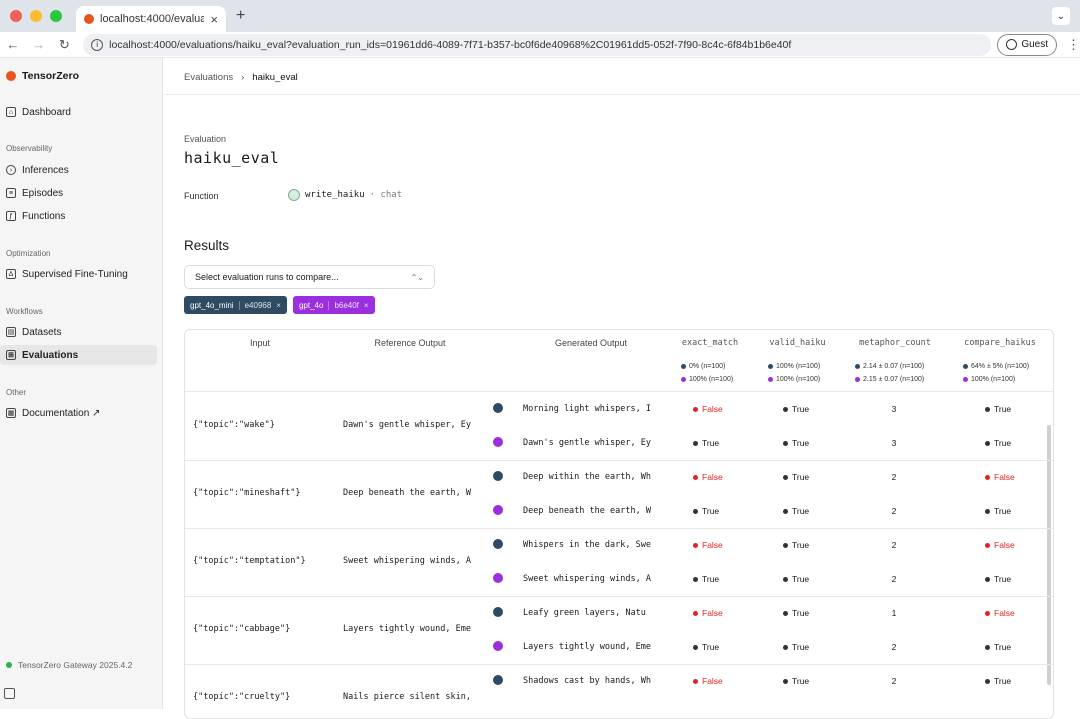 This screenshot has width=1080, height=719. I want to click on site-info-icon: i, so click(97, 44).